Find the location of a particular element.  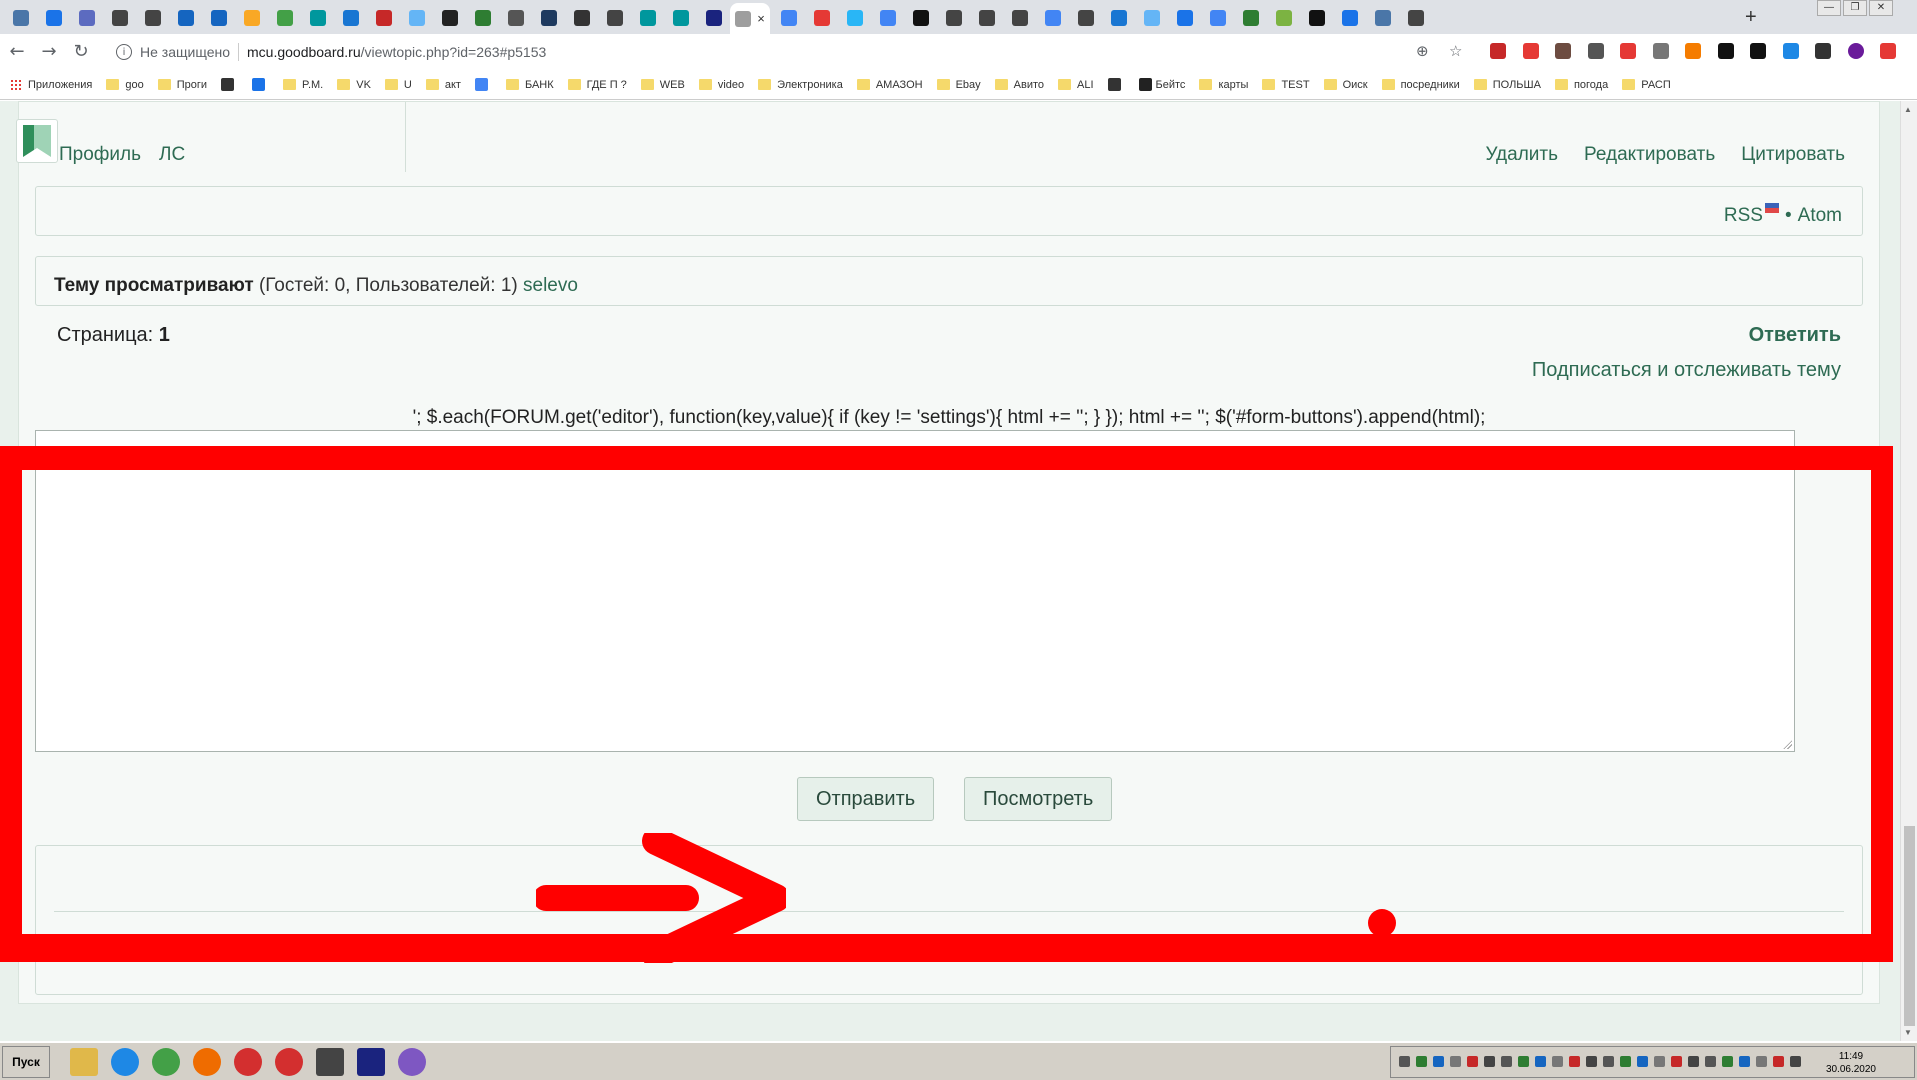

close-window-icon: ✕ is located at coordinates (1881, 8).